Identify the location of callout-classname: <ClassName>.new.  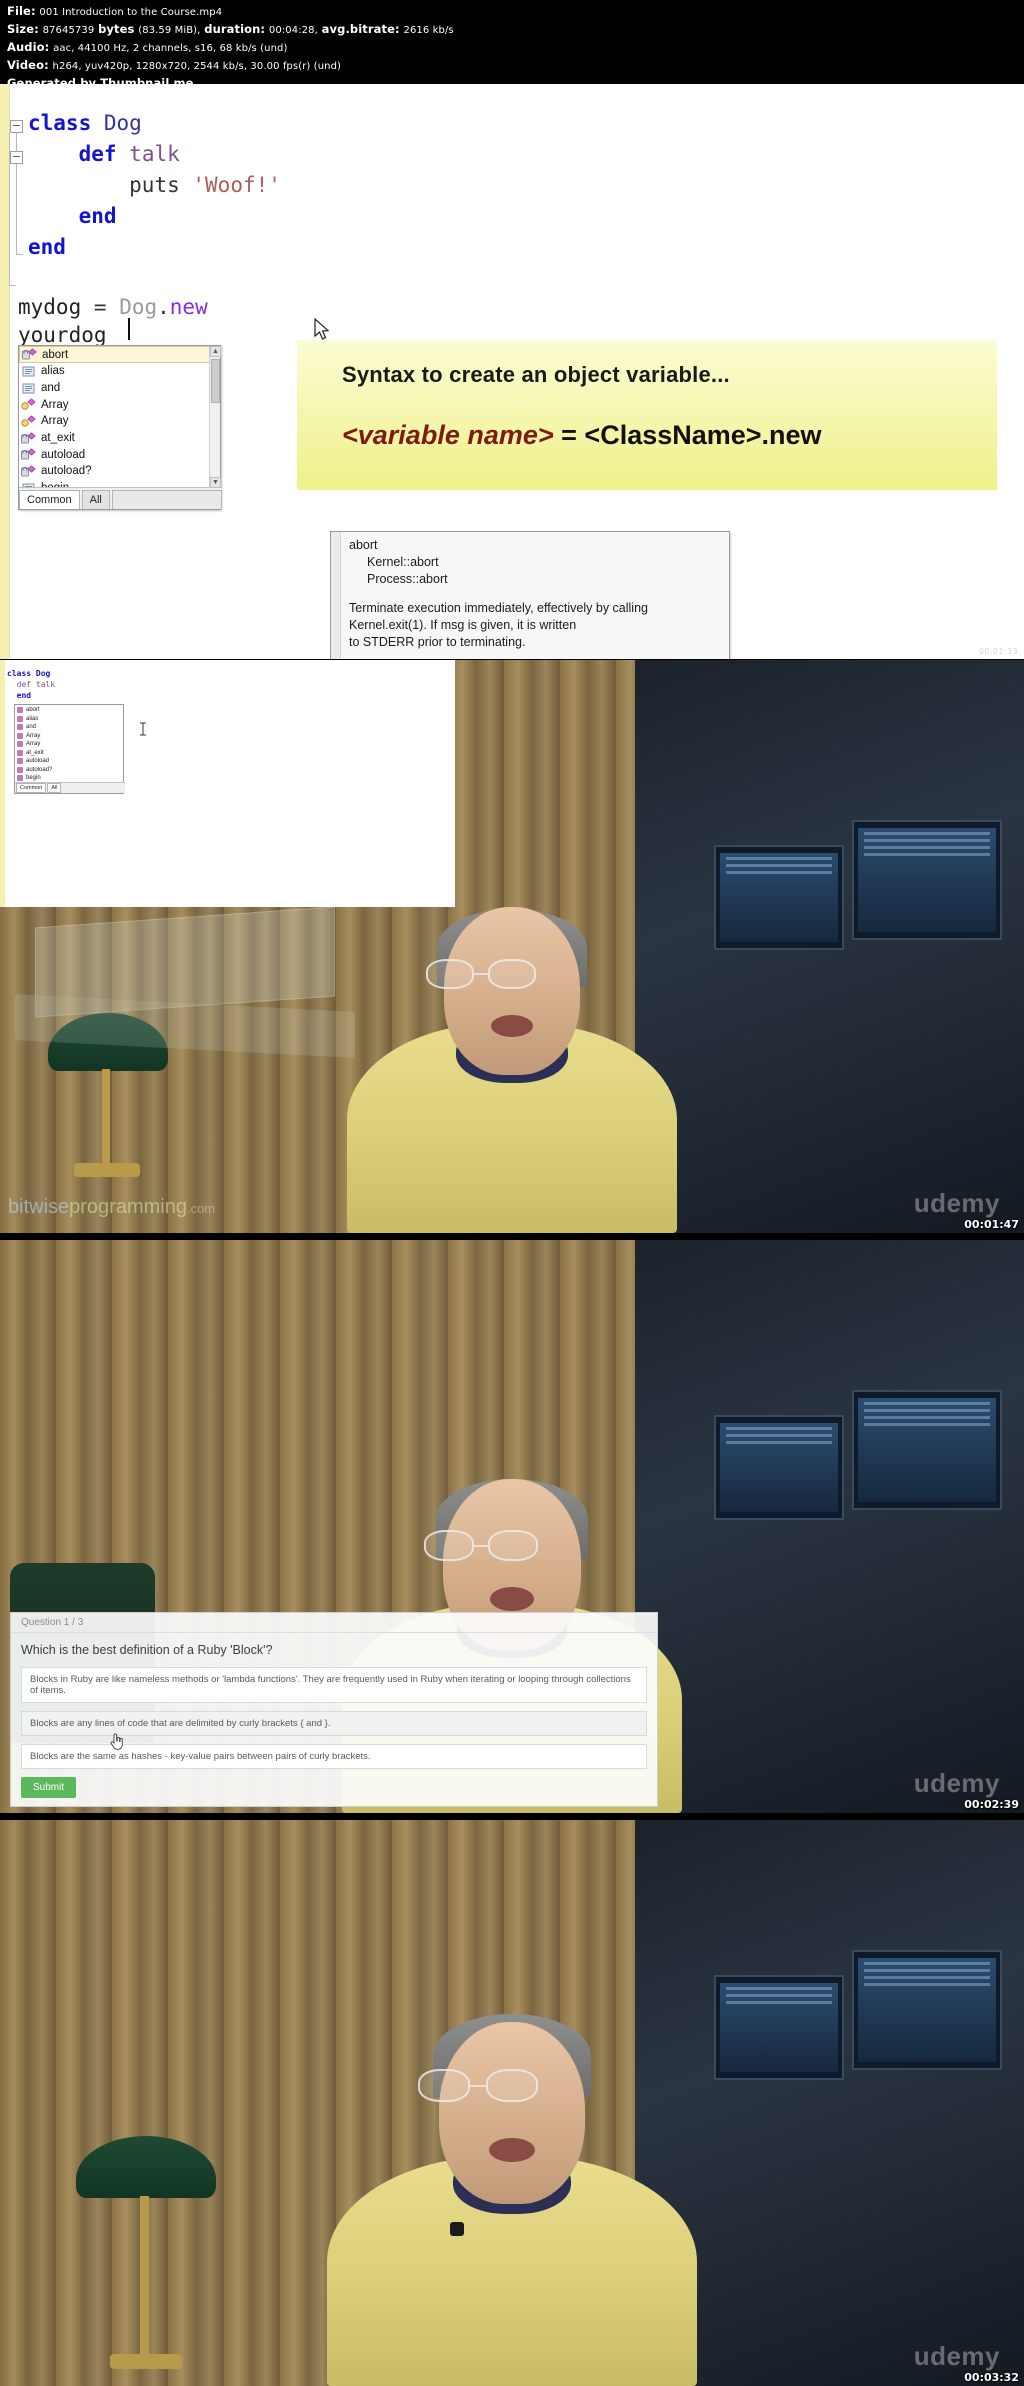
(703, 435).